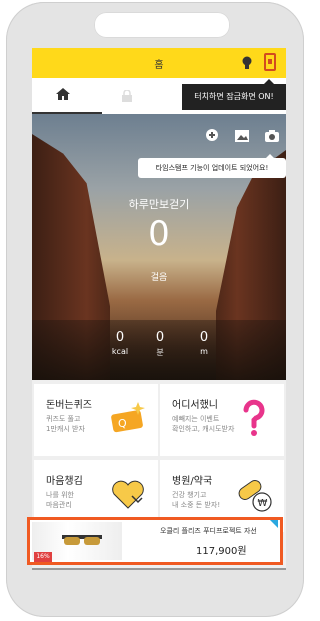 This screenshot has width=320, height=621. What do you see at coordinates (128, 494) in the screenshot?
I see `heart-hands-icon` at bounding box center [128, 494].